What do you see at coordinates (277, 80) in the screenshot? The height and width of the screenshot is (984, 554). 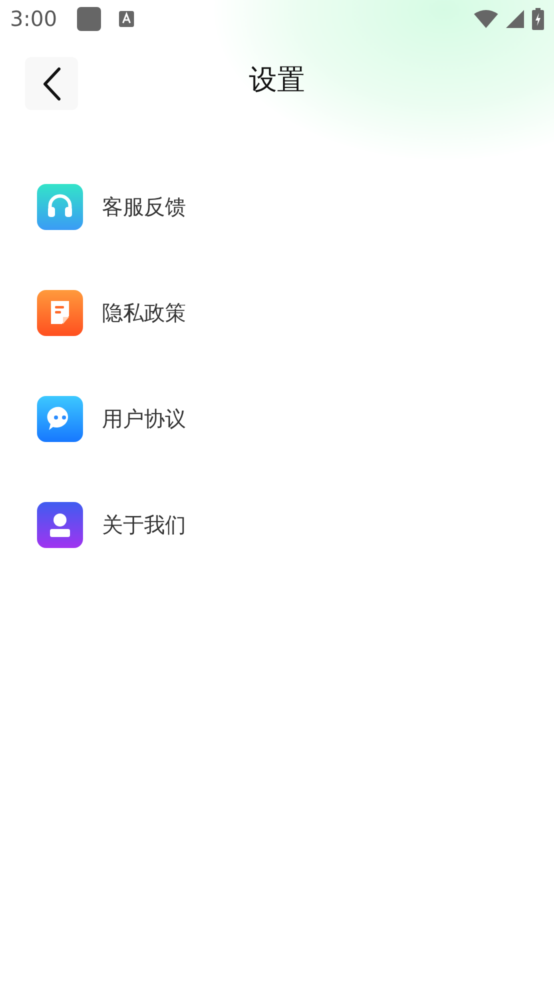 I see `page-title: 设置` at bounding box center [277, 80].